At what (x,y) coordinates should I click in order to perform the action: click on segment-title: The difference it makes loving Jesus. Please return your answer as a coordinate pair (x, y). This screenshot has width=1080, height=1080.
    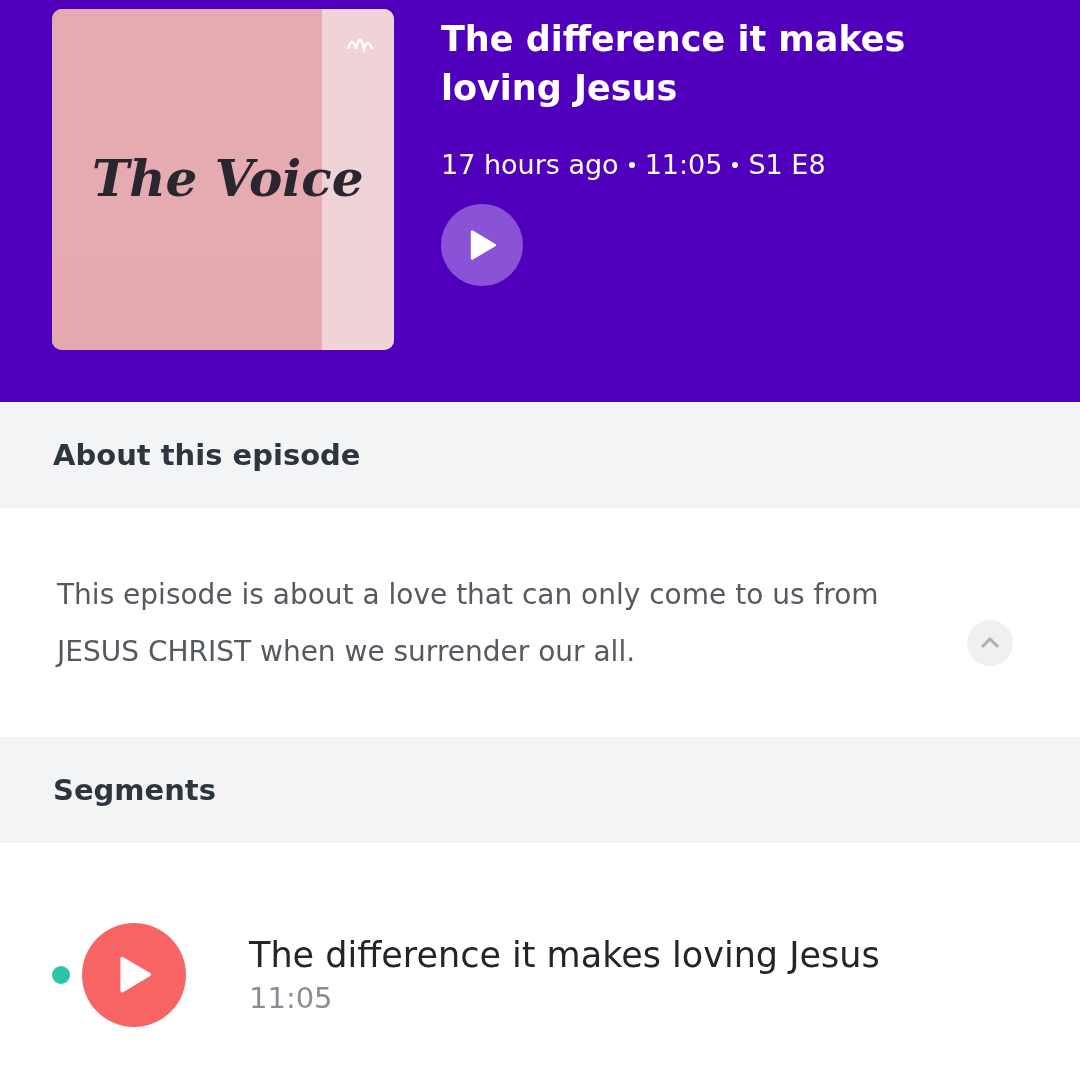
    Looking at the image, I should click on (564, 955).